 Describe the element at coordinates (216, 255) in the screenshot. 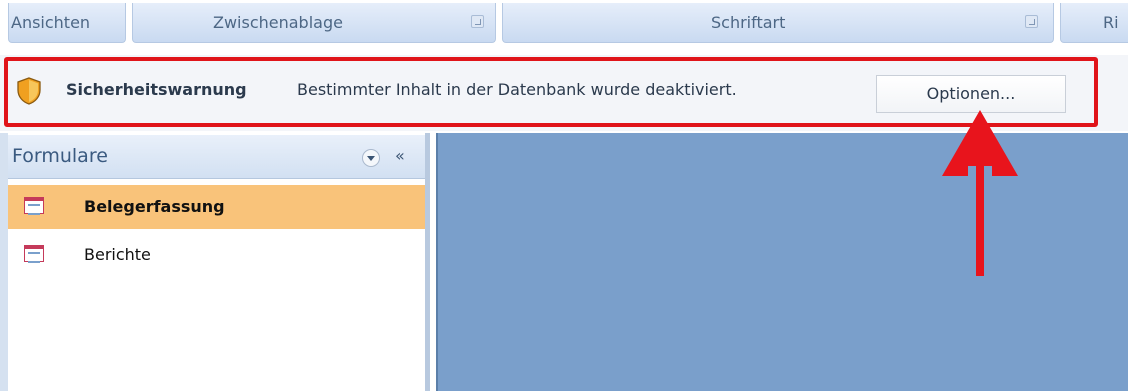

I see `nav-item-berichte: Berichte` at that location.